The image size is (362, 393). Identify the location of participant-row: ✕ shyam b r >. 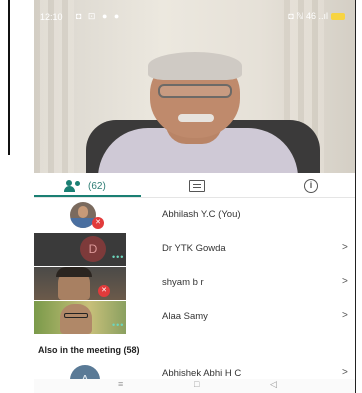
(194, 283).